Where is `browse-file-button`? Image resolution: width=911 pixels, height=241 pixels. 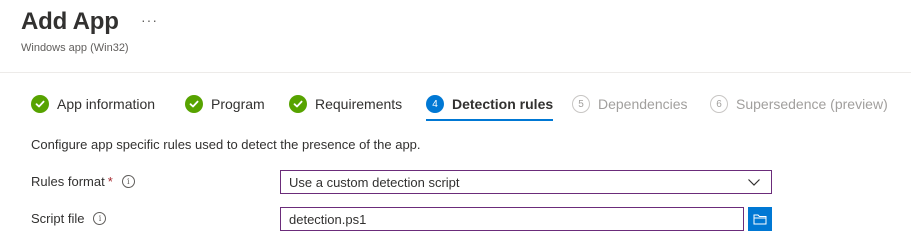
browse-file-button is located at coordinates (760, 219).